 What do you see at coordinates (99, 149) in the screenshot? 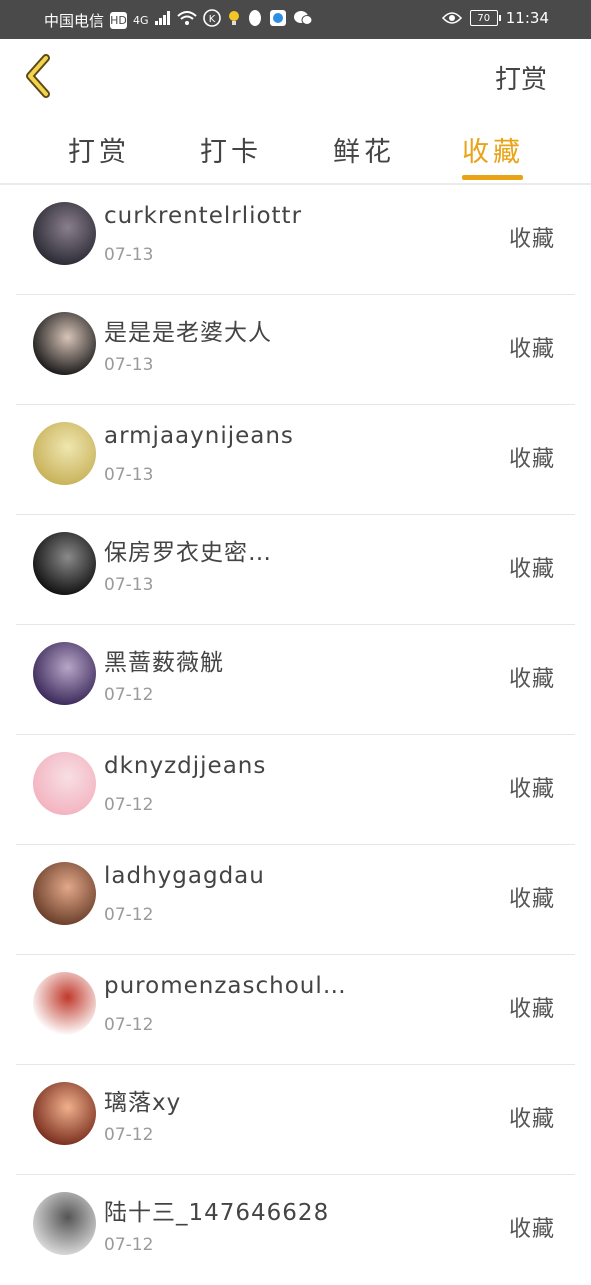
I see `tab-reward: 打赏` at bounding box center [99, 149].